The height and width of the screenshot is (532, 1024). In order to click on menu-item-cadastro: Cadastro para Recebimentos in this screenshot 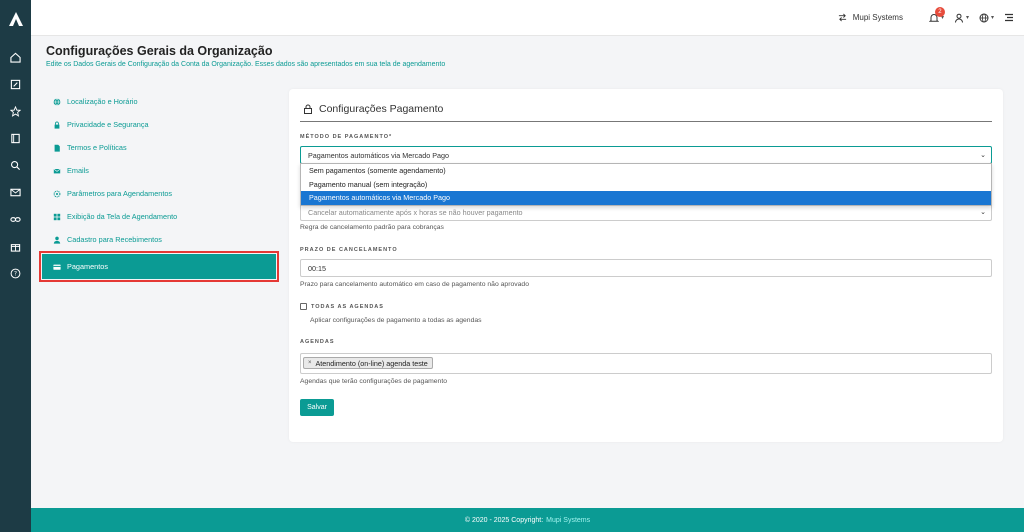, I will do `click(159, 239)`.